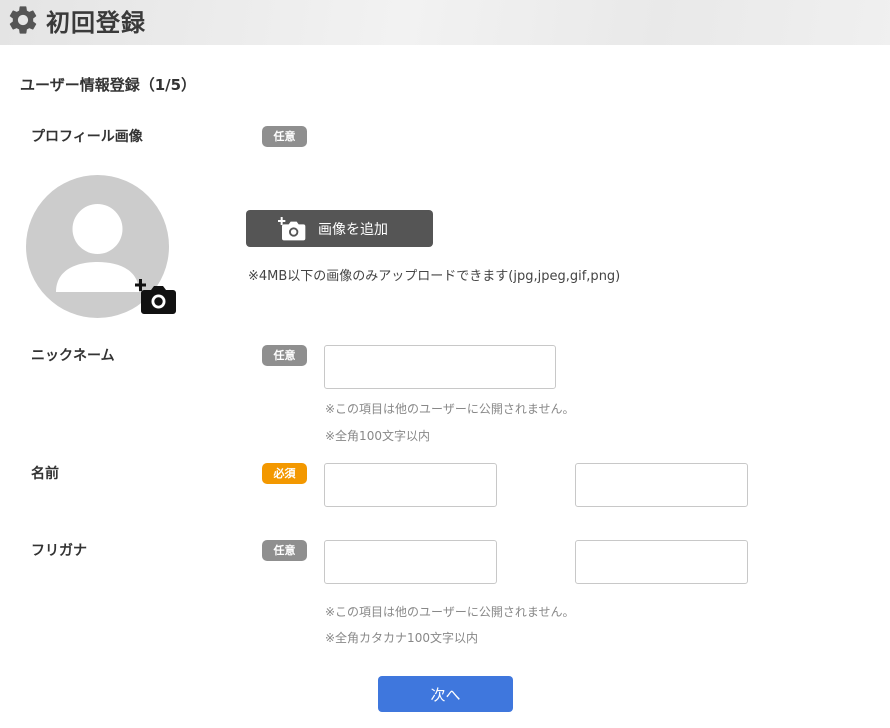 The width and height of the screenshot is (890, 728). Describe the element at coordinates (410, 562) in the screenshot. I see `last-name-kana-input` at that location.